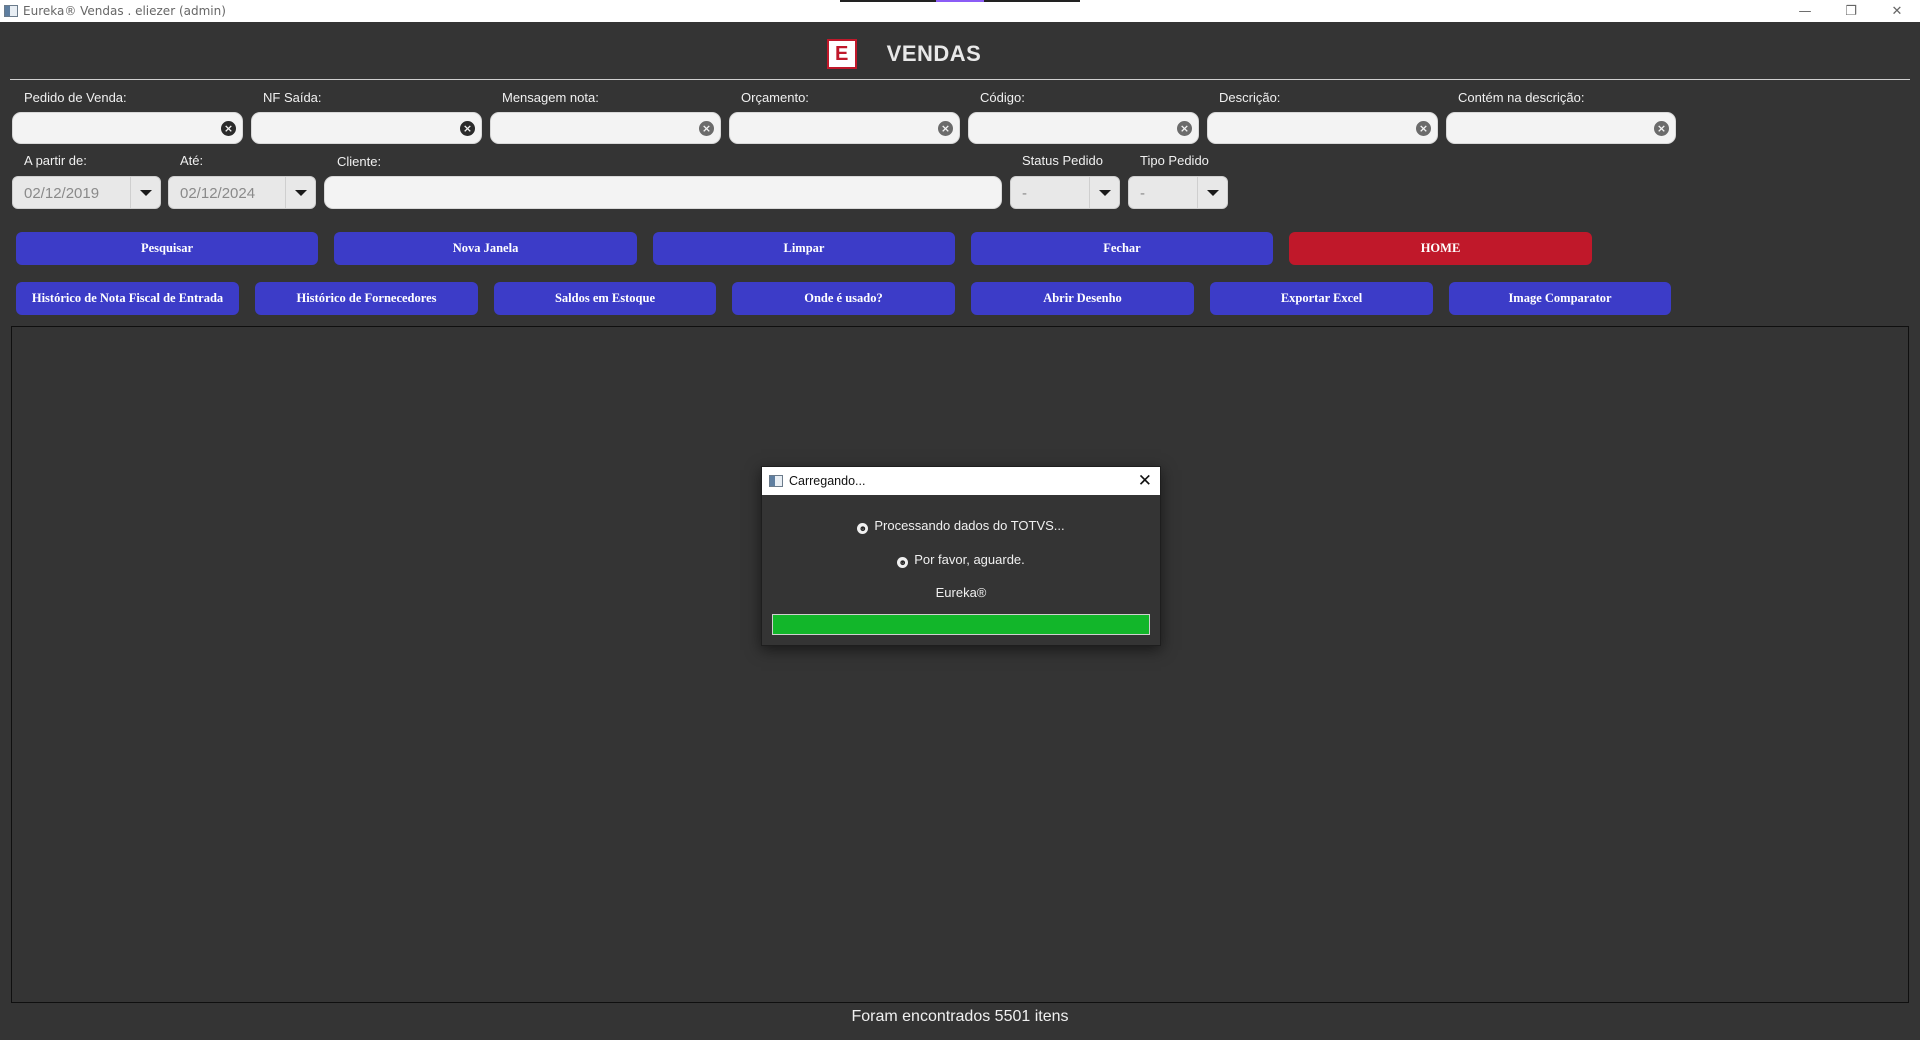 The width and height of the screenshot is (1920, 1040). Describe the element at coordinates (366, 298) in the screenshot. I see `historico-fornecedores-button: Histórico de Fornecedores` at that location.